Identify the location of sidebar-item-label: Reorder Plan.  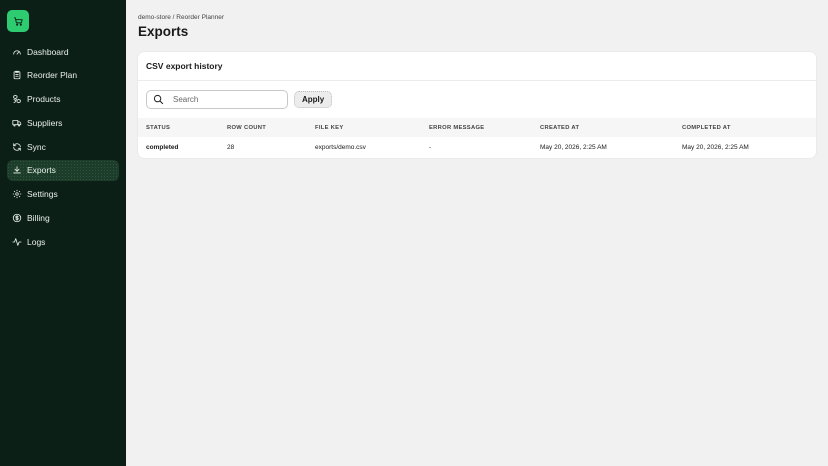
(52, 75).